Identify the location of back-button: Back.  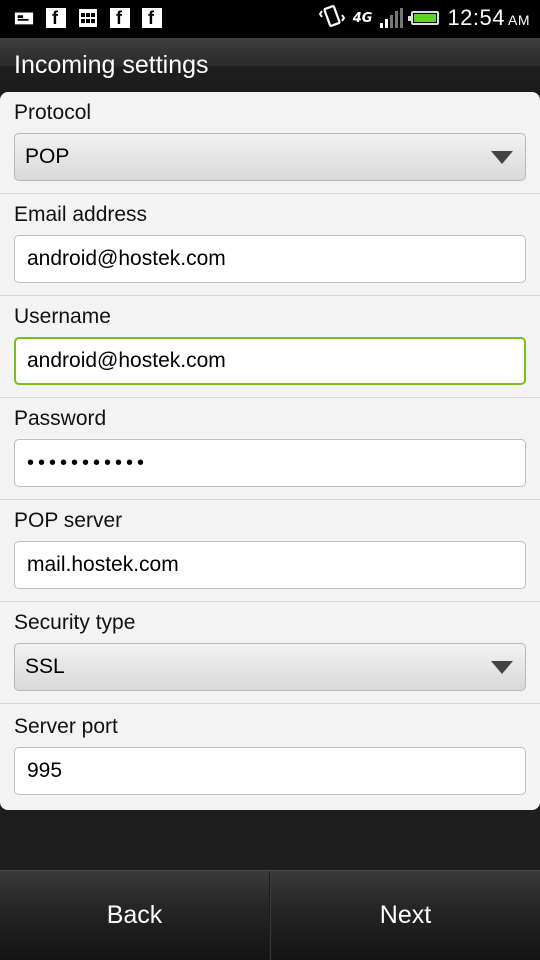
(134, 915).